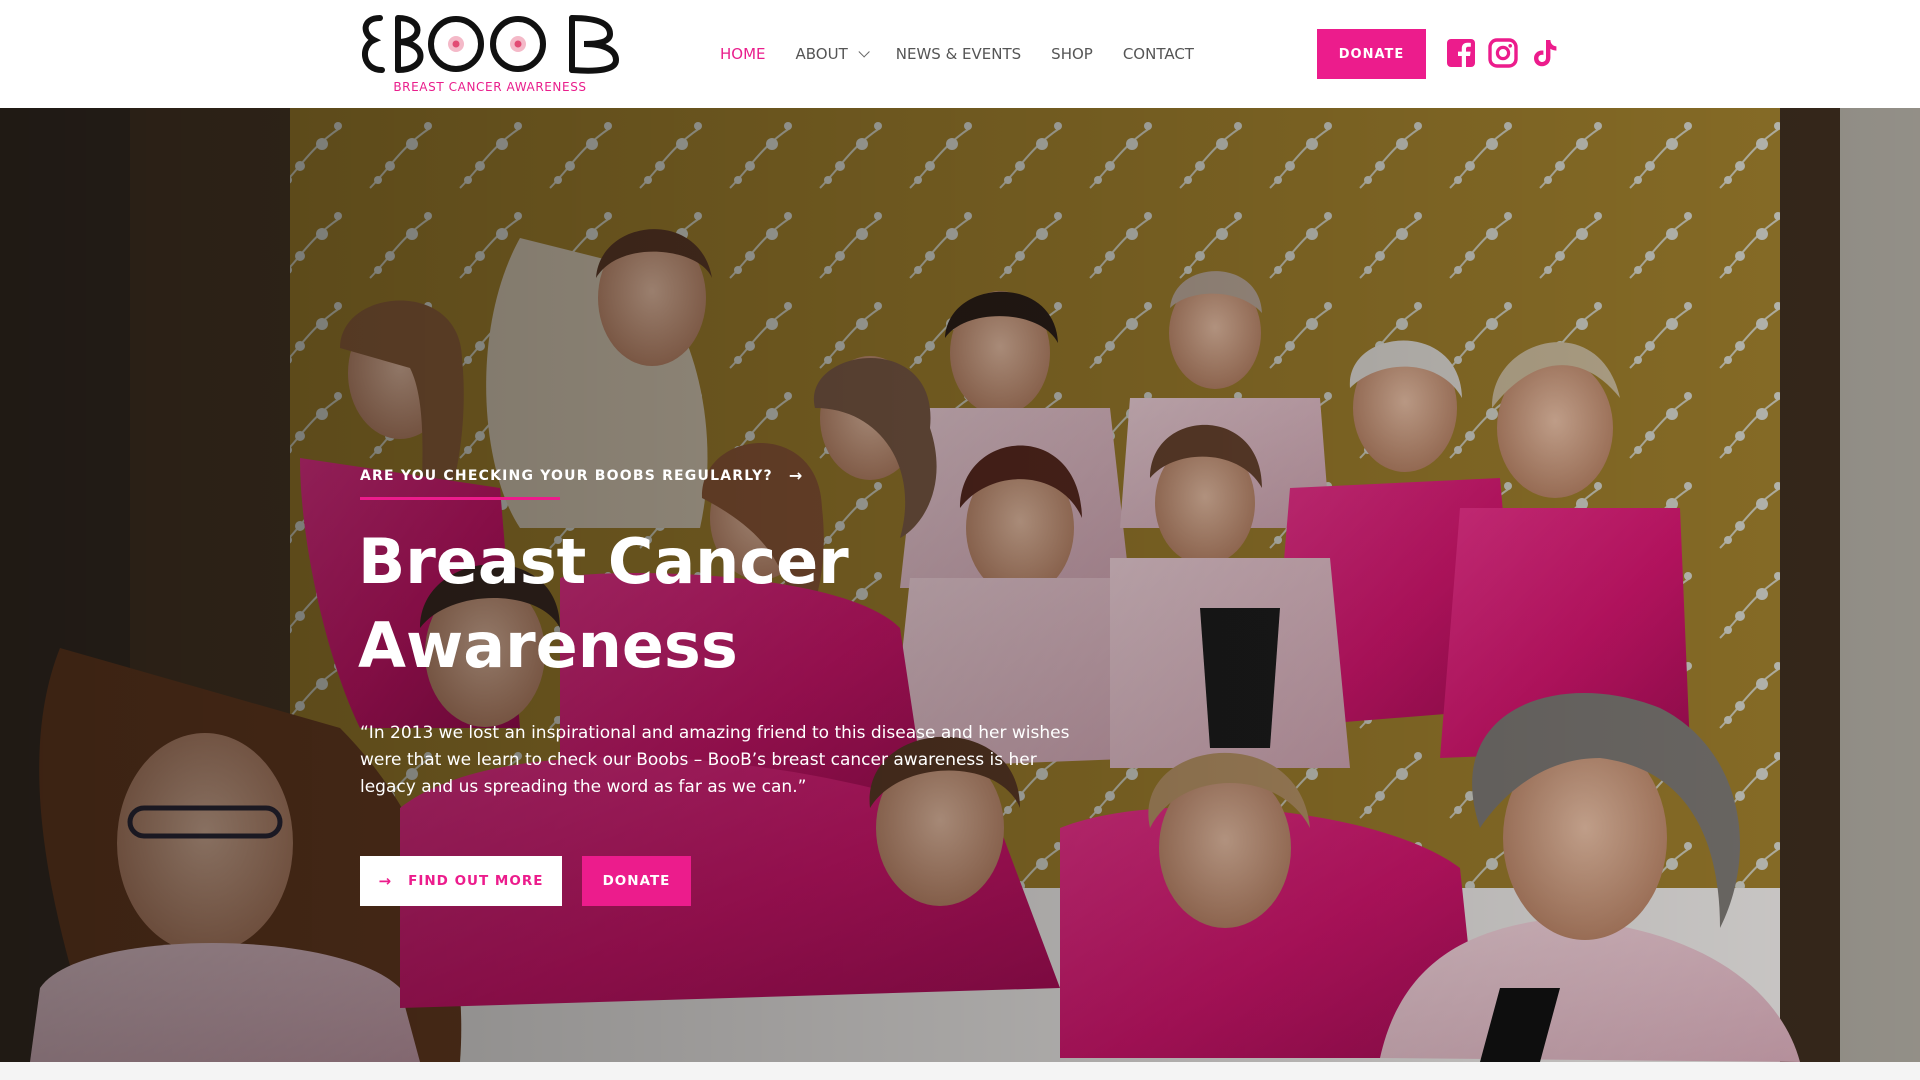 Image resolution: width=1920 pixels, height=1080 pixels. I want to click on nav-contact: CONTACT, so click(1158, 54).